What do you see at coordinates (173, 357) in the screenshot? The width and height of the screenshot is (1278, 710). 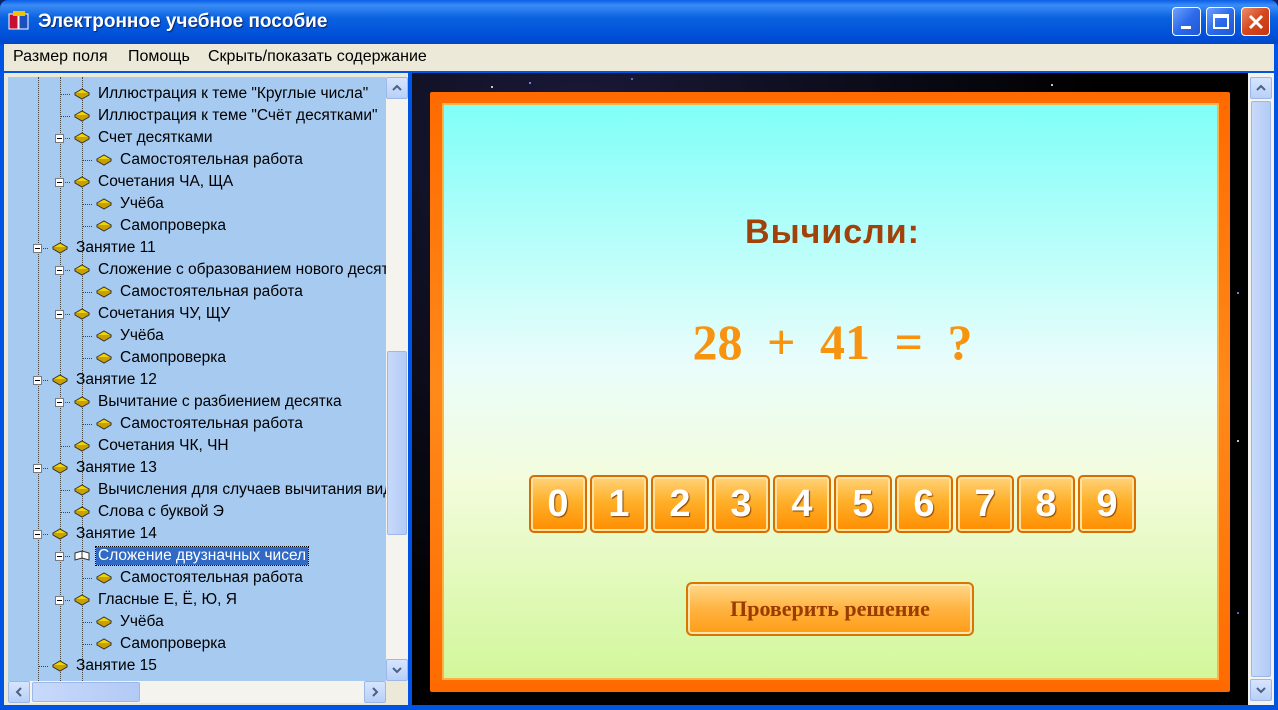 I see `tree-item-label: Самопроверка` at bounding box center [173, 357].